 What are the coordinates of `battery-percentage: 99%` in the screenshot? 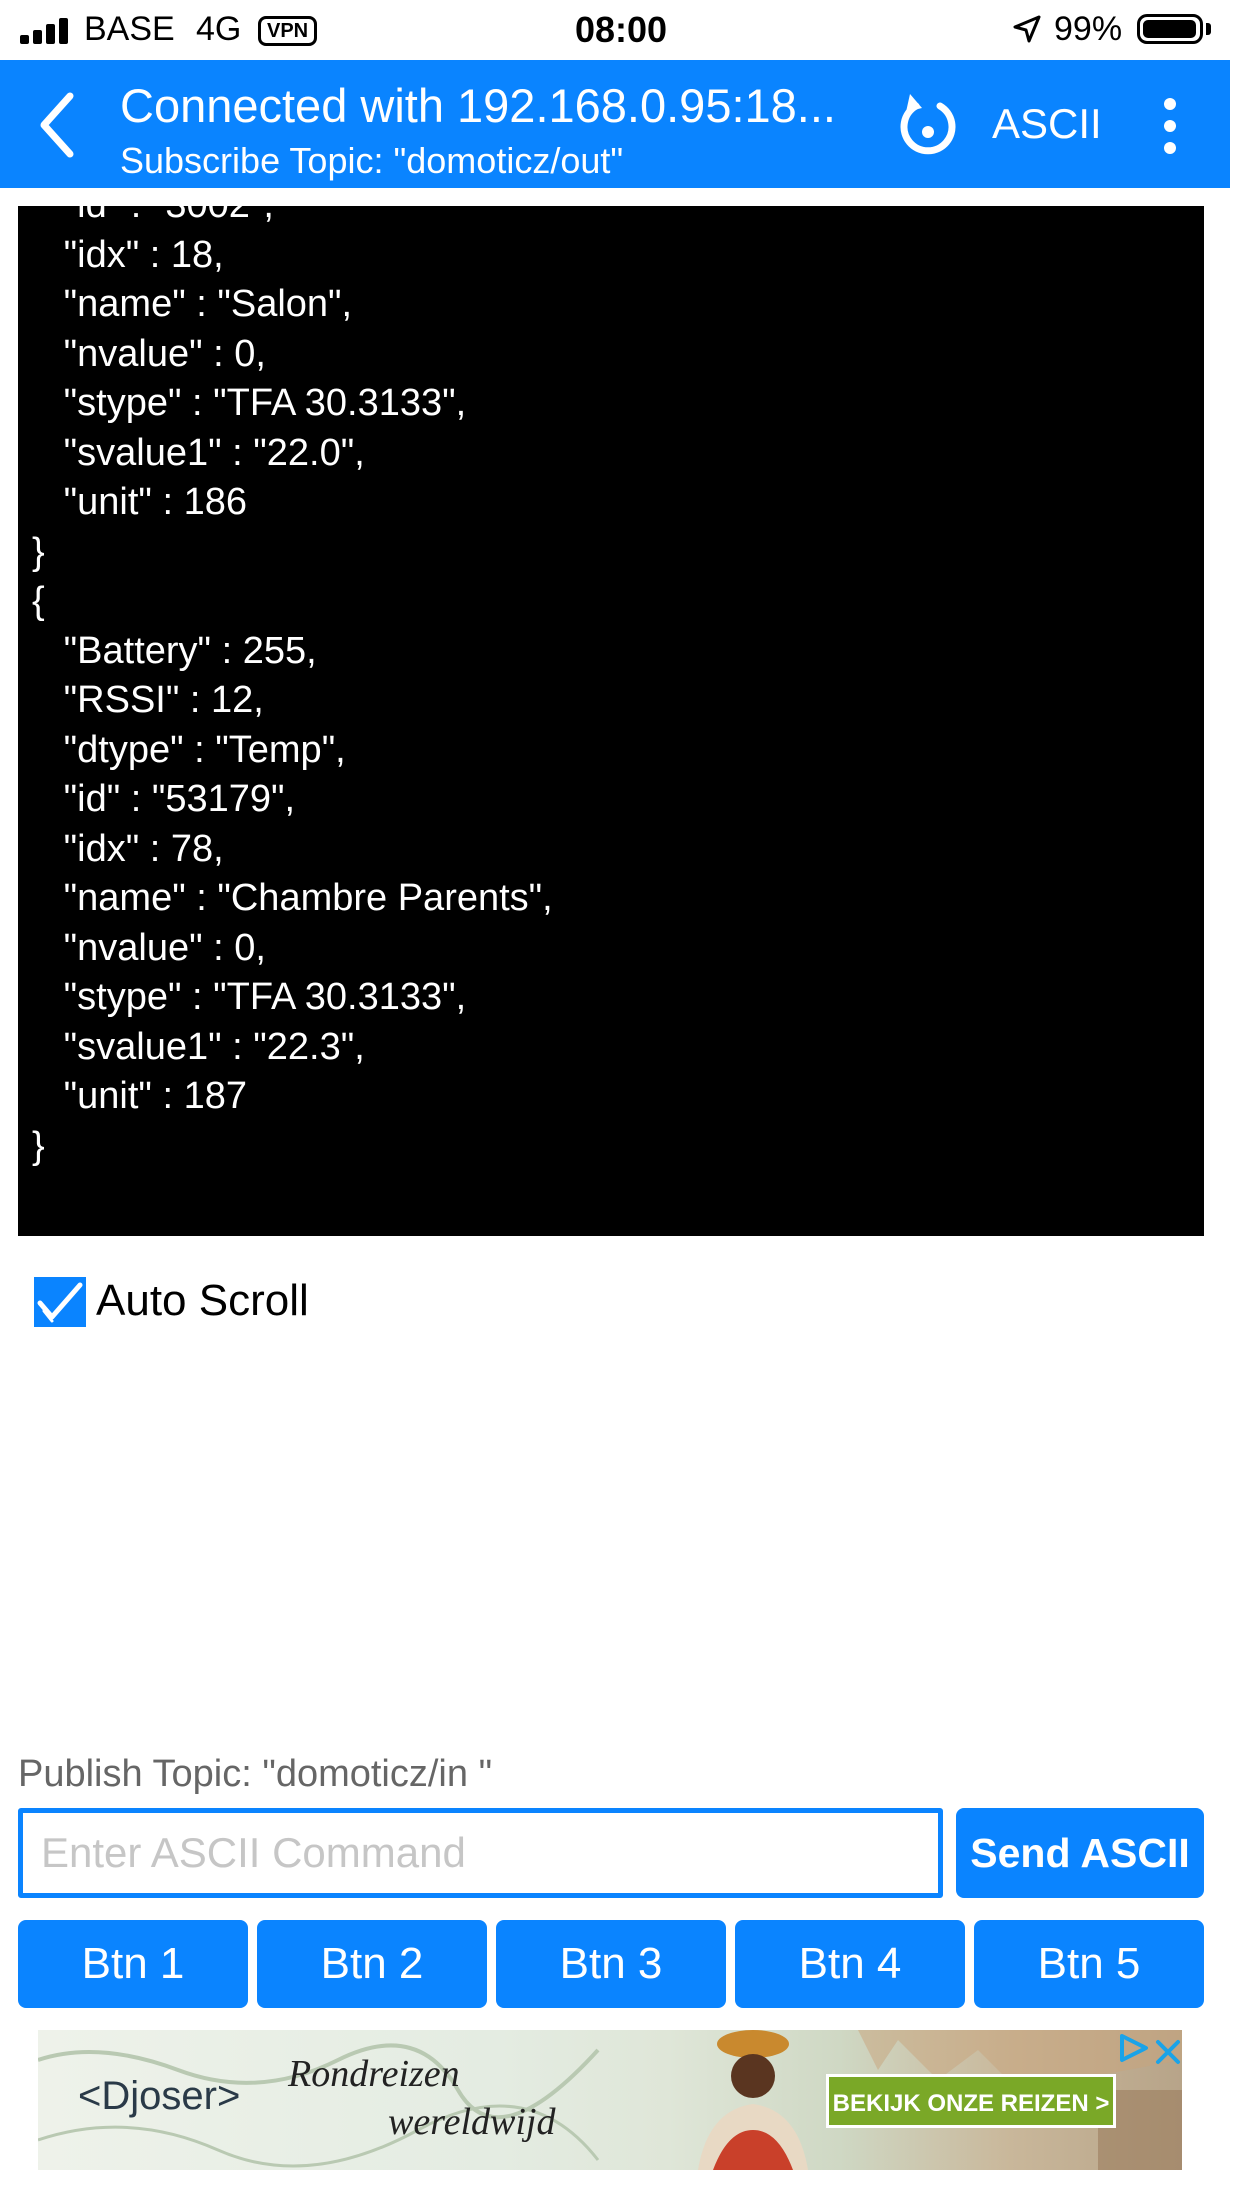 It's located at (1088, 29).